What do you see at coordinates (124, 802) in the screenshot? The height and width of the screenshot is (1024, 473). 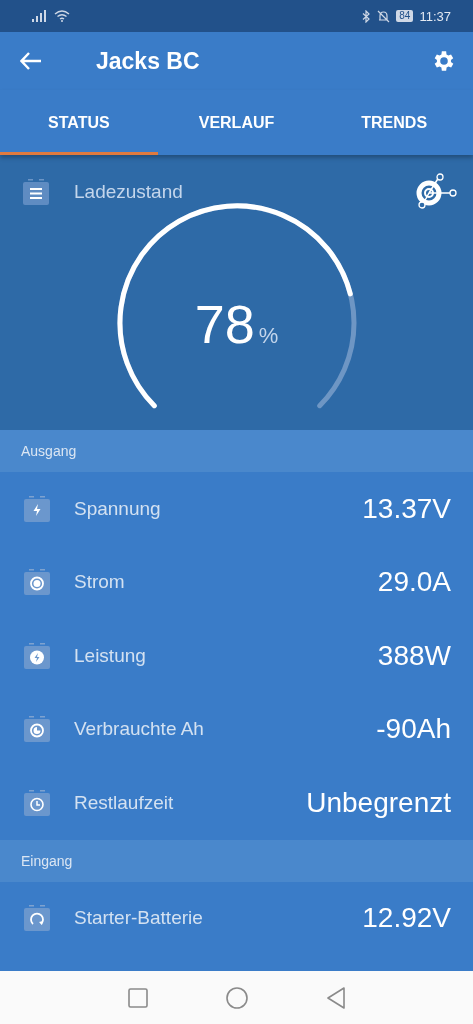 I see `metric-label: Restlaufzeit` at bounding box center [124, 802].